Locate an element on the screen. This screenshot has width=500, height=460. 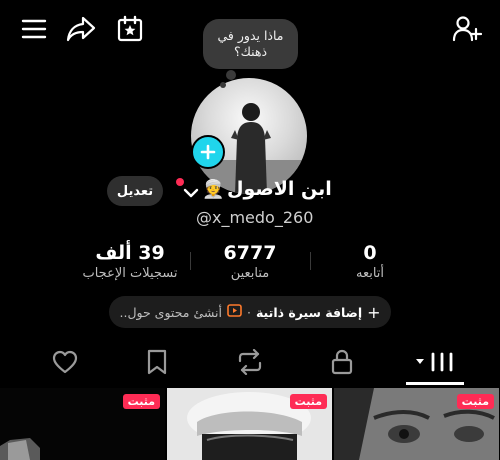
calendar-star-icon is located at coordinates (130, 29).